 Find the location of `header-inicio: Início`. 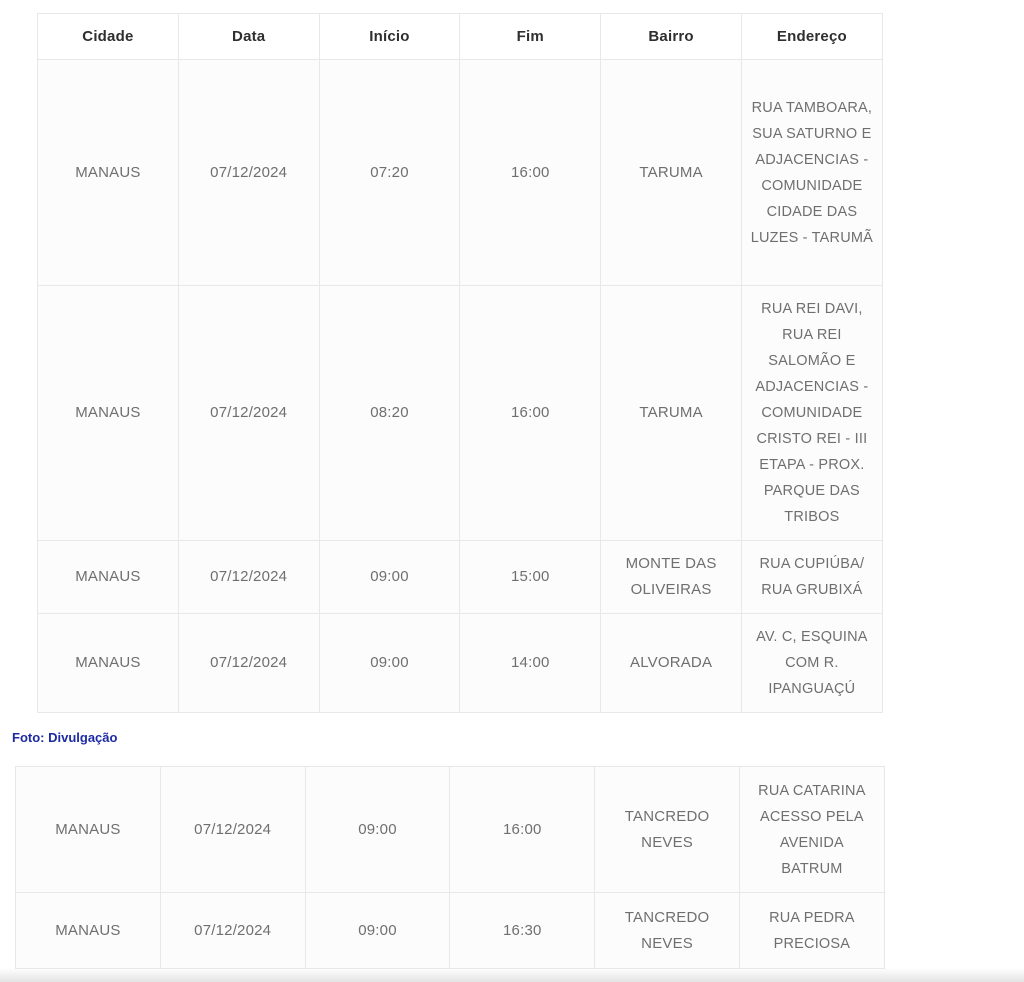

header-inicio: Início is located at coordinates (389, 36).